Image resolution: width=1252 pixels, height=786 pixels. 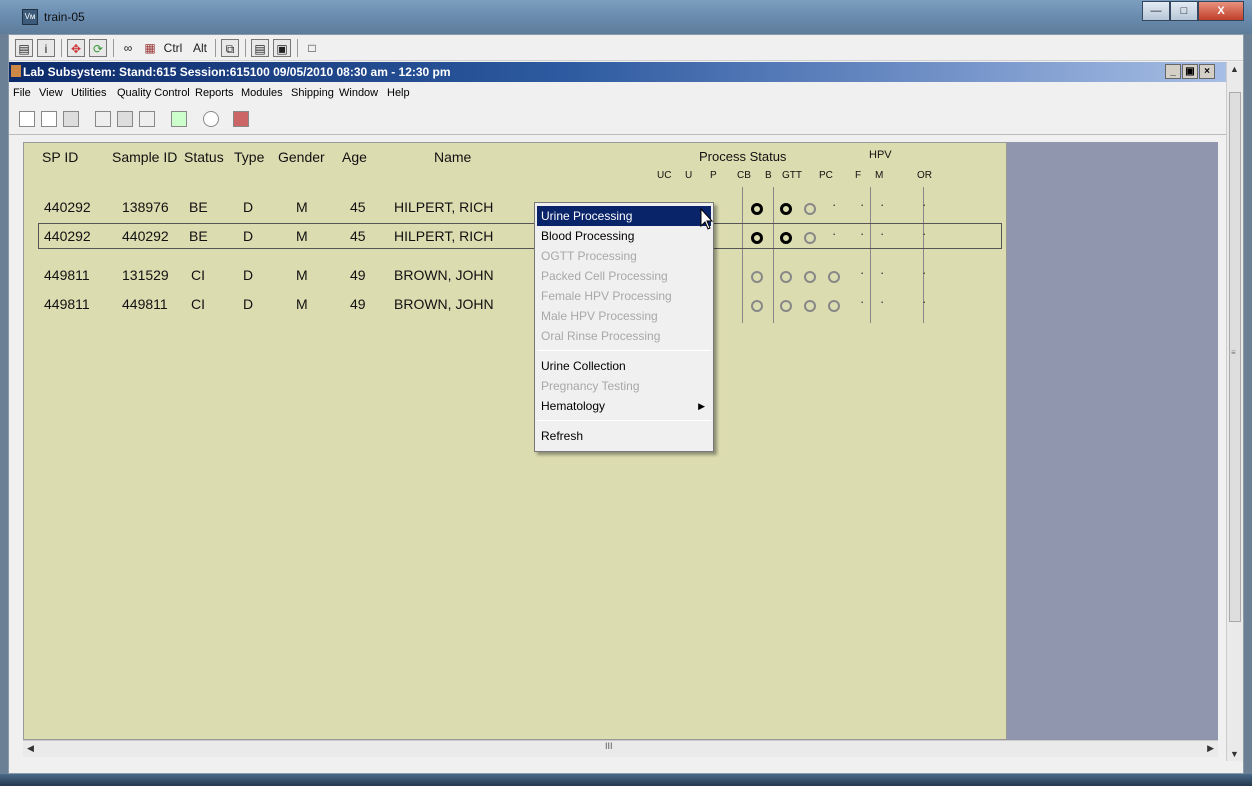 What do you see at coordinates (312, 93) in the screenshot?
I see `menu-shipping: Shipping` at bounding box center [312, 93].